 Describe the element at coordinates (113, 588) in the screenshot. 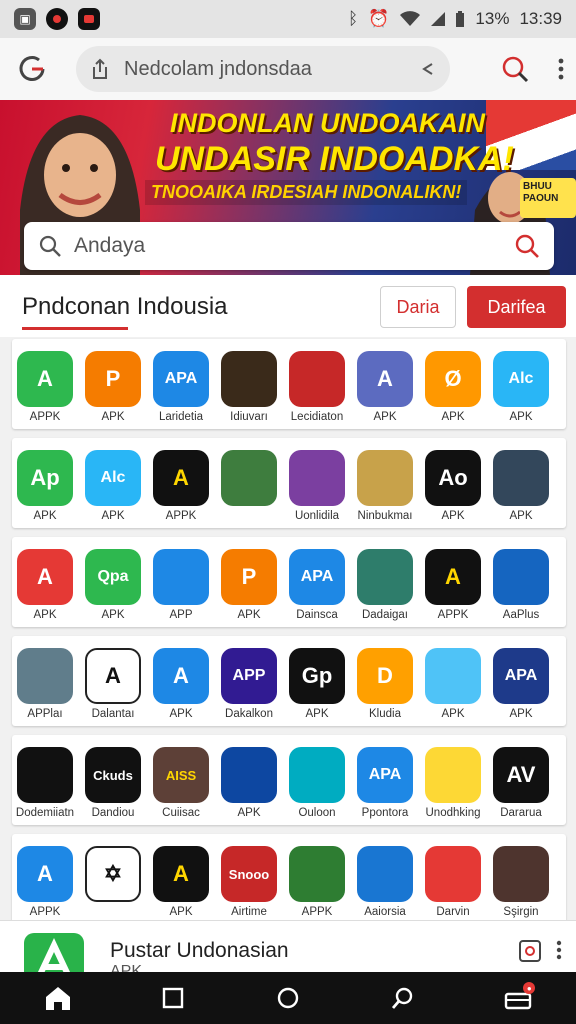

I see `app-tile: Qpa APK` at that location.